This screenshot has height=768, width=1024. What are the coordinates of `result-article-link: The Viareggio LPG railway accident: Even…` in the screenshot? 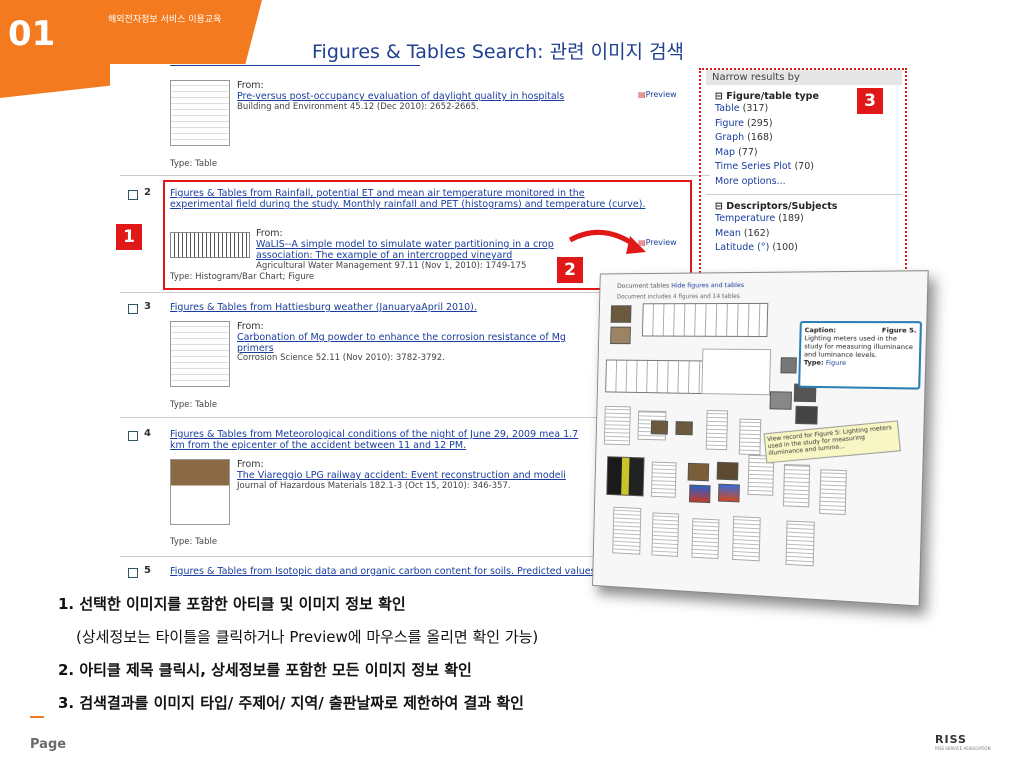 It's located at (401, 475).